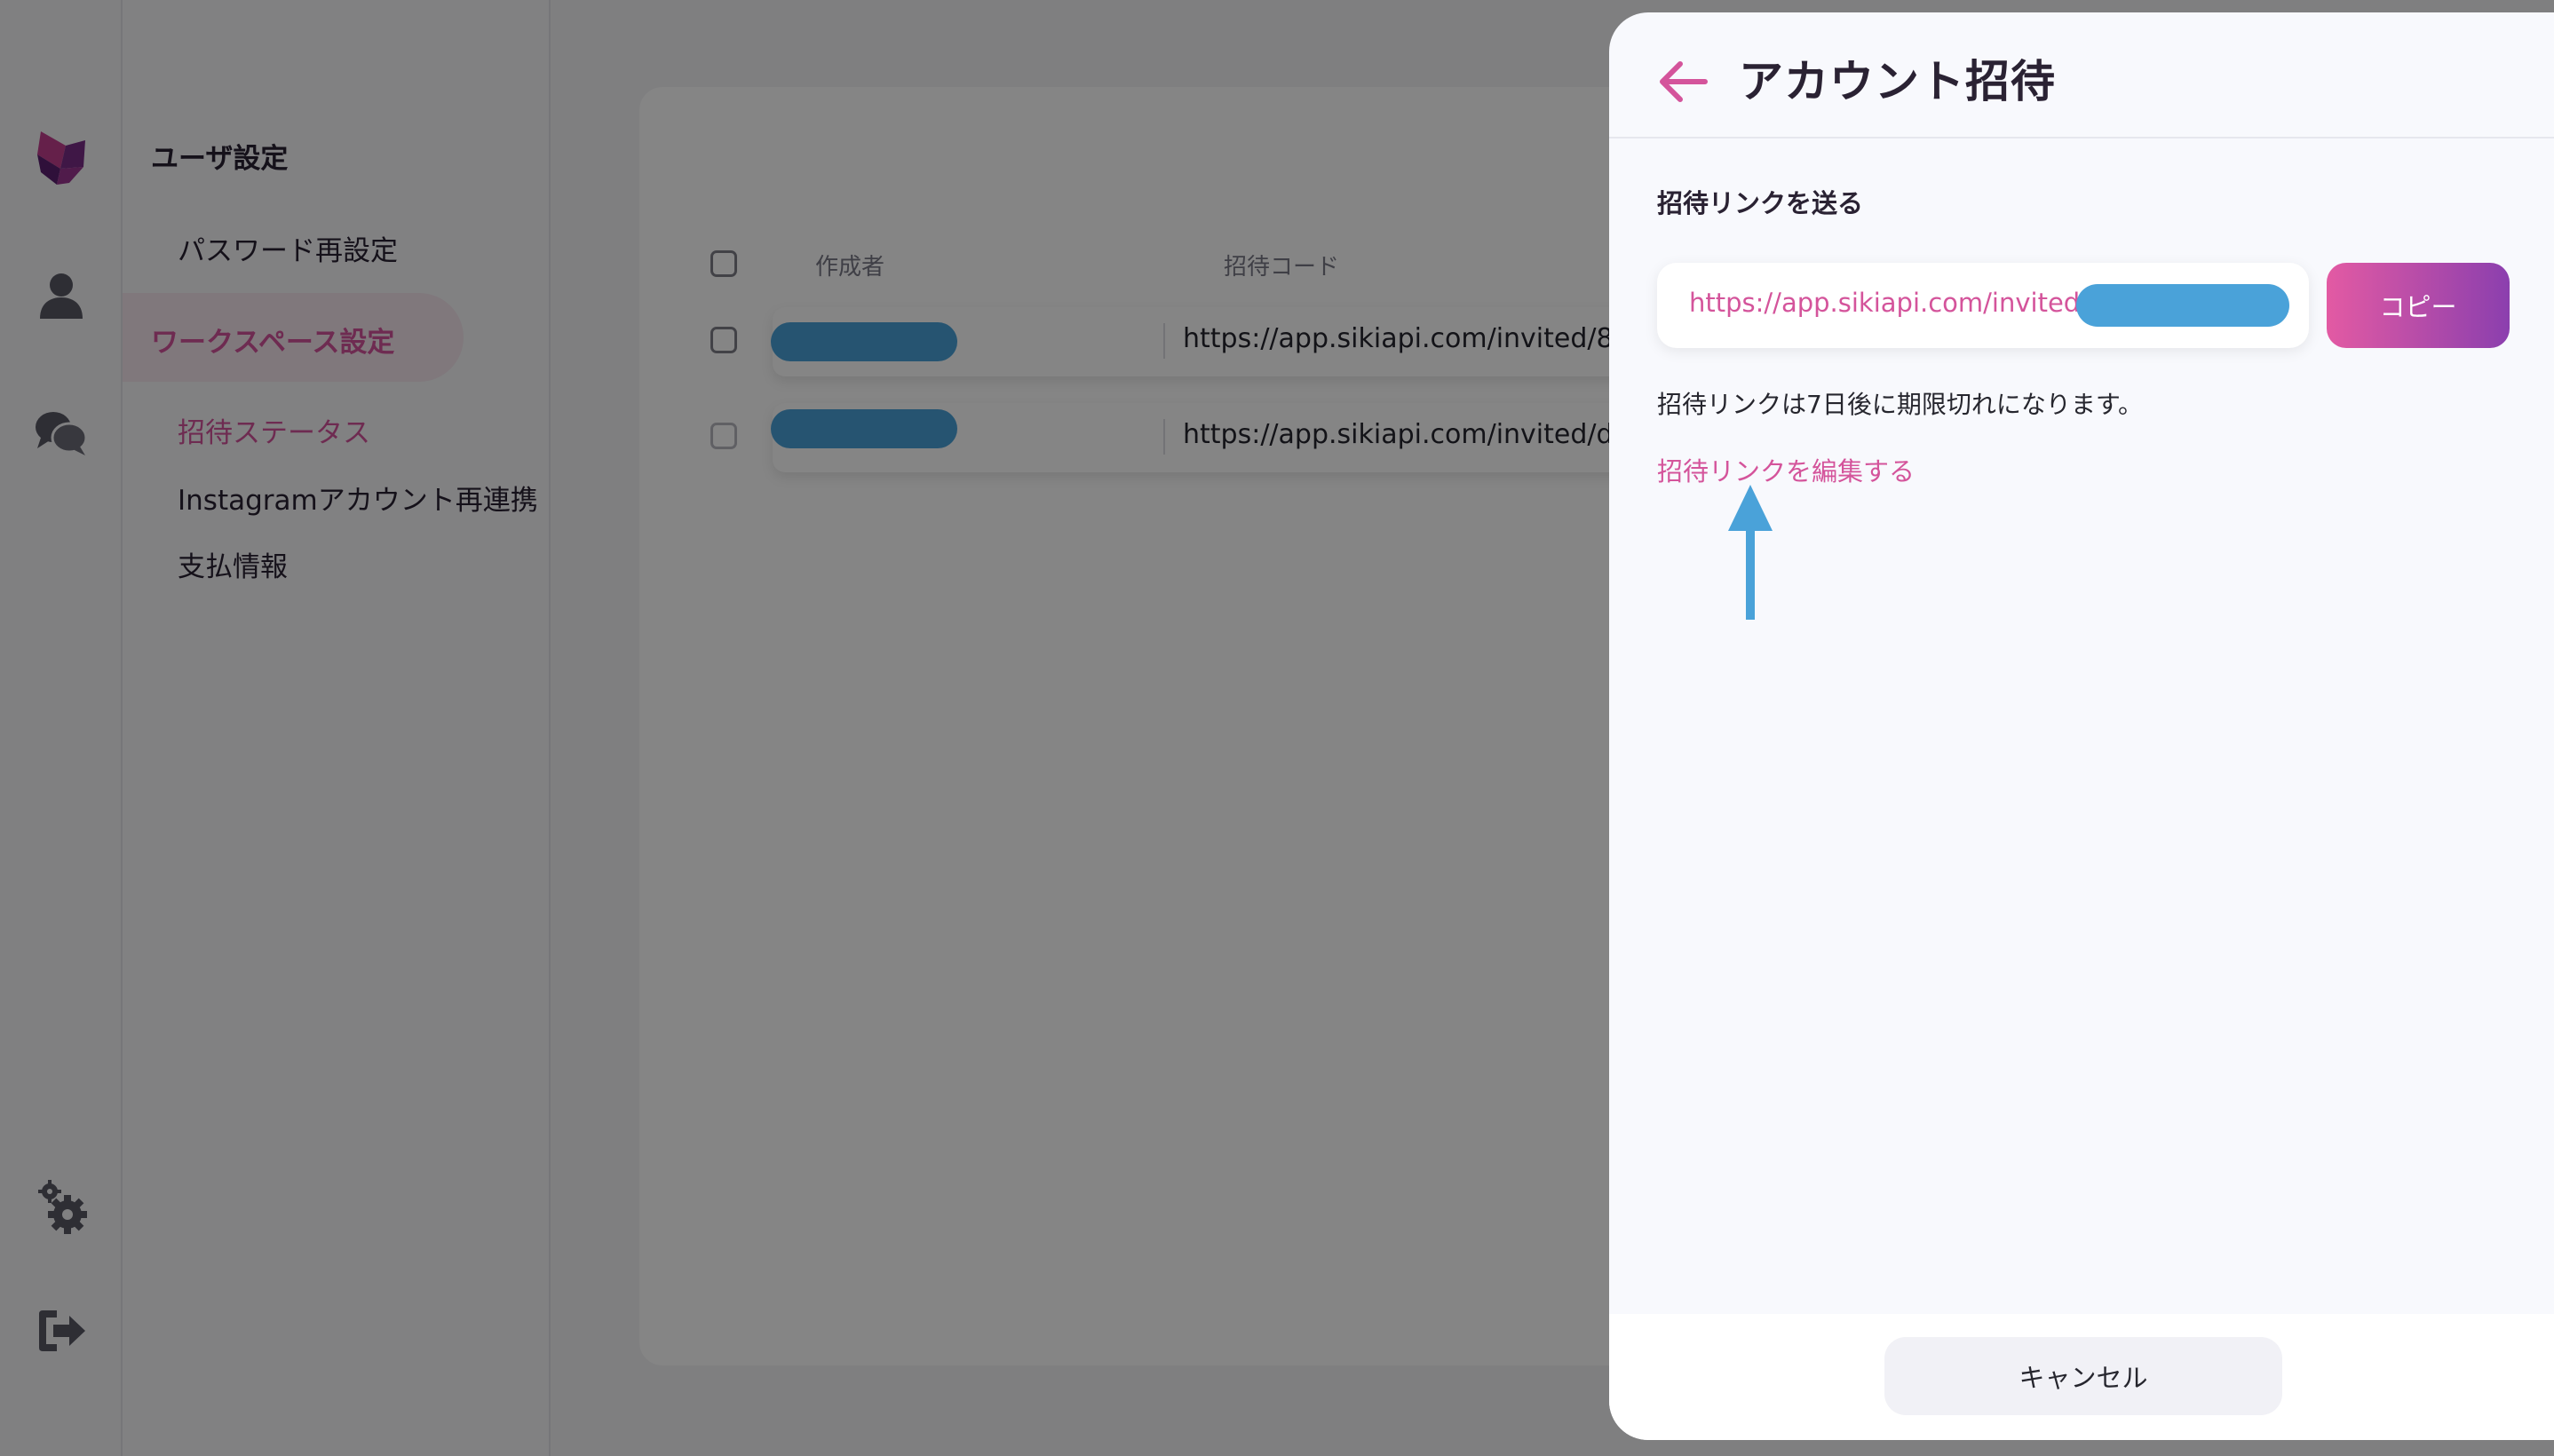  Describe the element at coordinates (2081, 75) in the screenshot. I see `drawer-header: アカウント招待` at that location.